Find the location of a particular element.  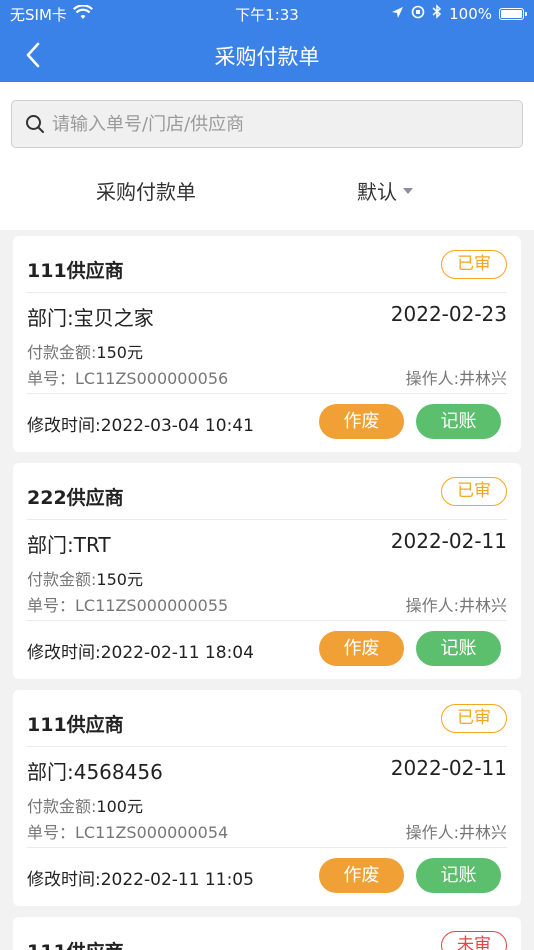

order-number: 单号：LC11ZS000000055 is located at coordinates (127, 604).